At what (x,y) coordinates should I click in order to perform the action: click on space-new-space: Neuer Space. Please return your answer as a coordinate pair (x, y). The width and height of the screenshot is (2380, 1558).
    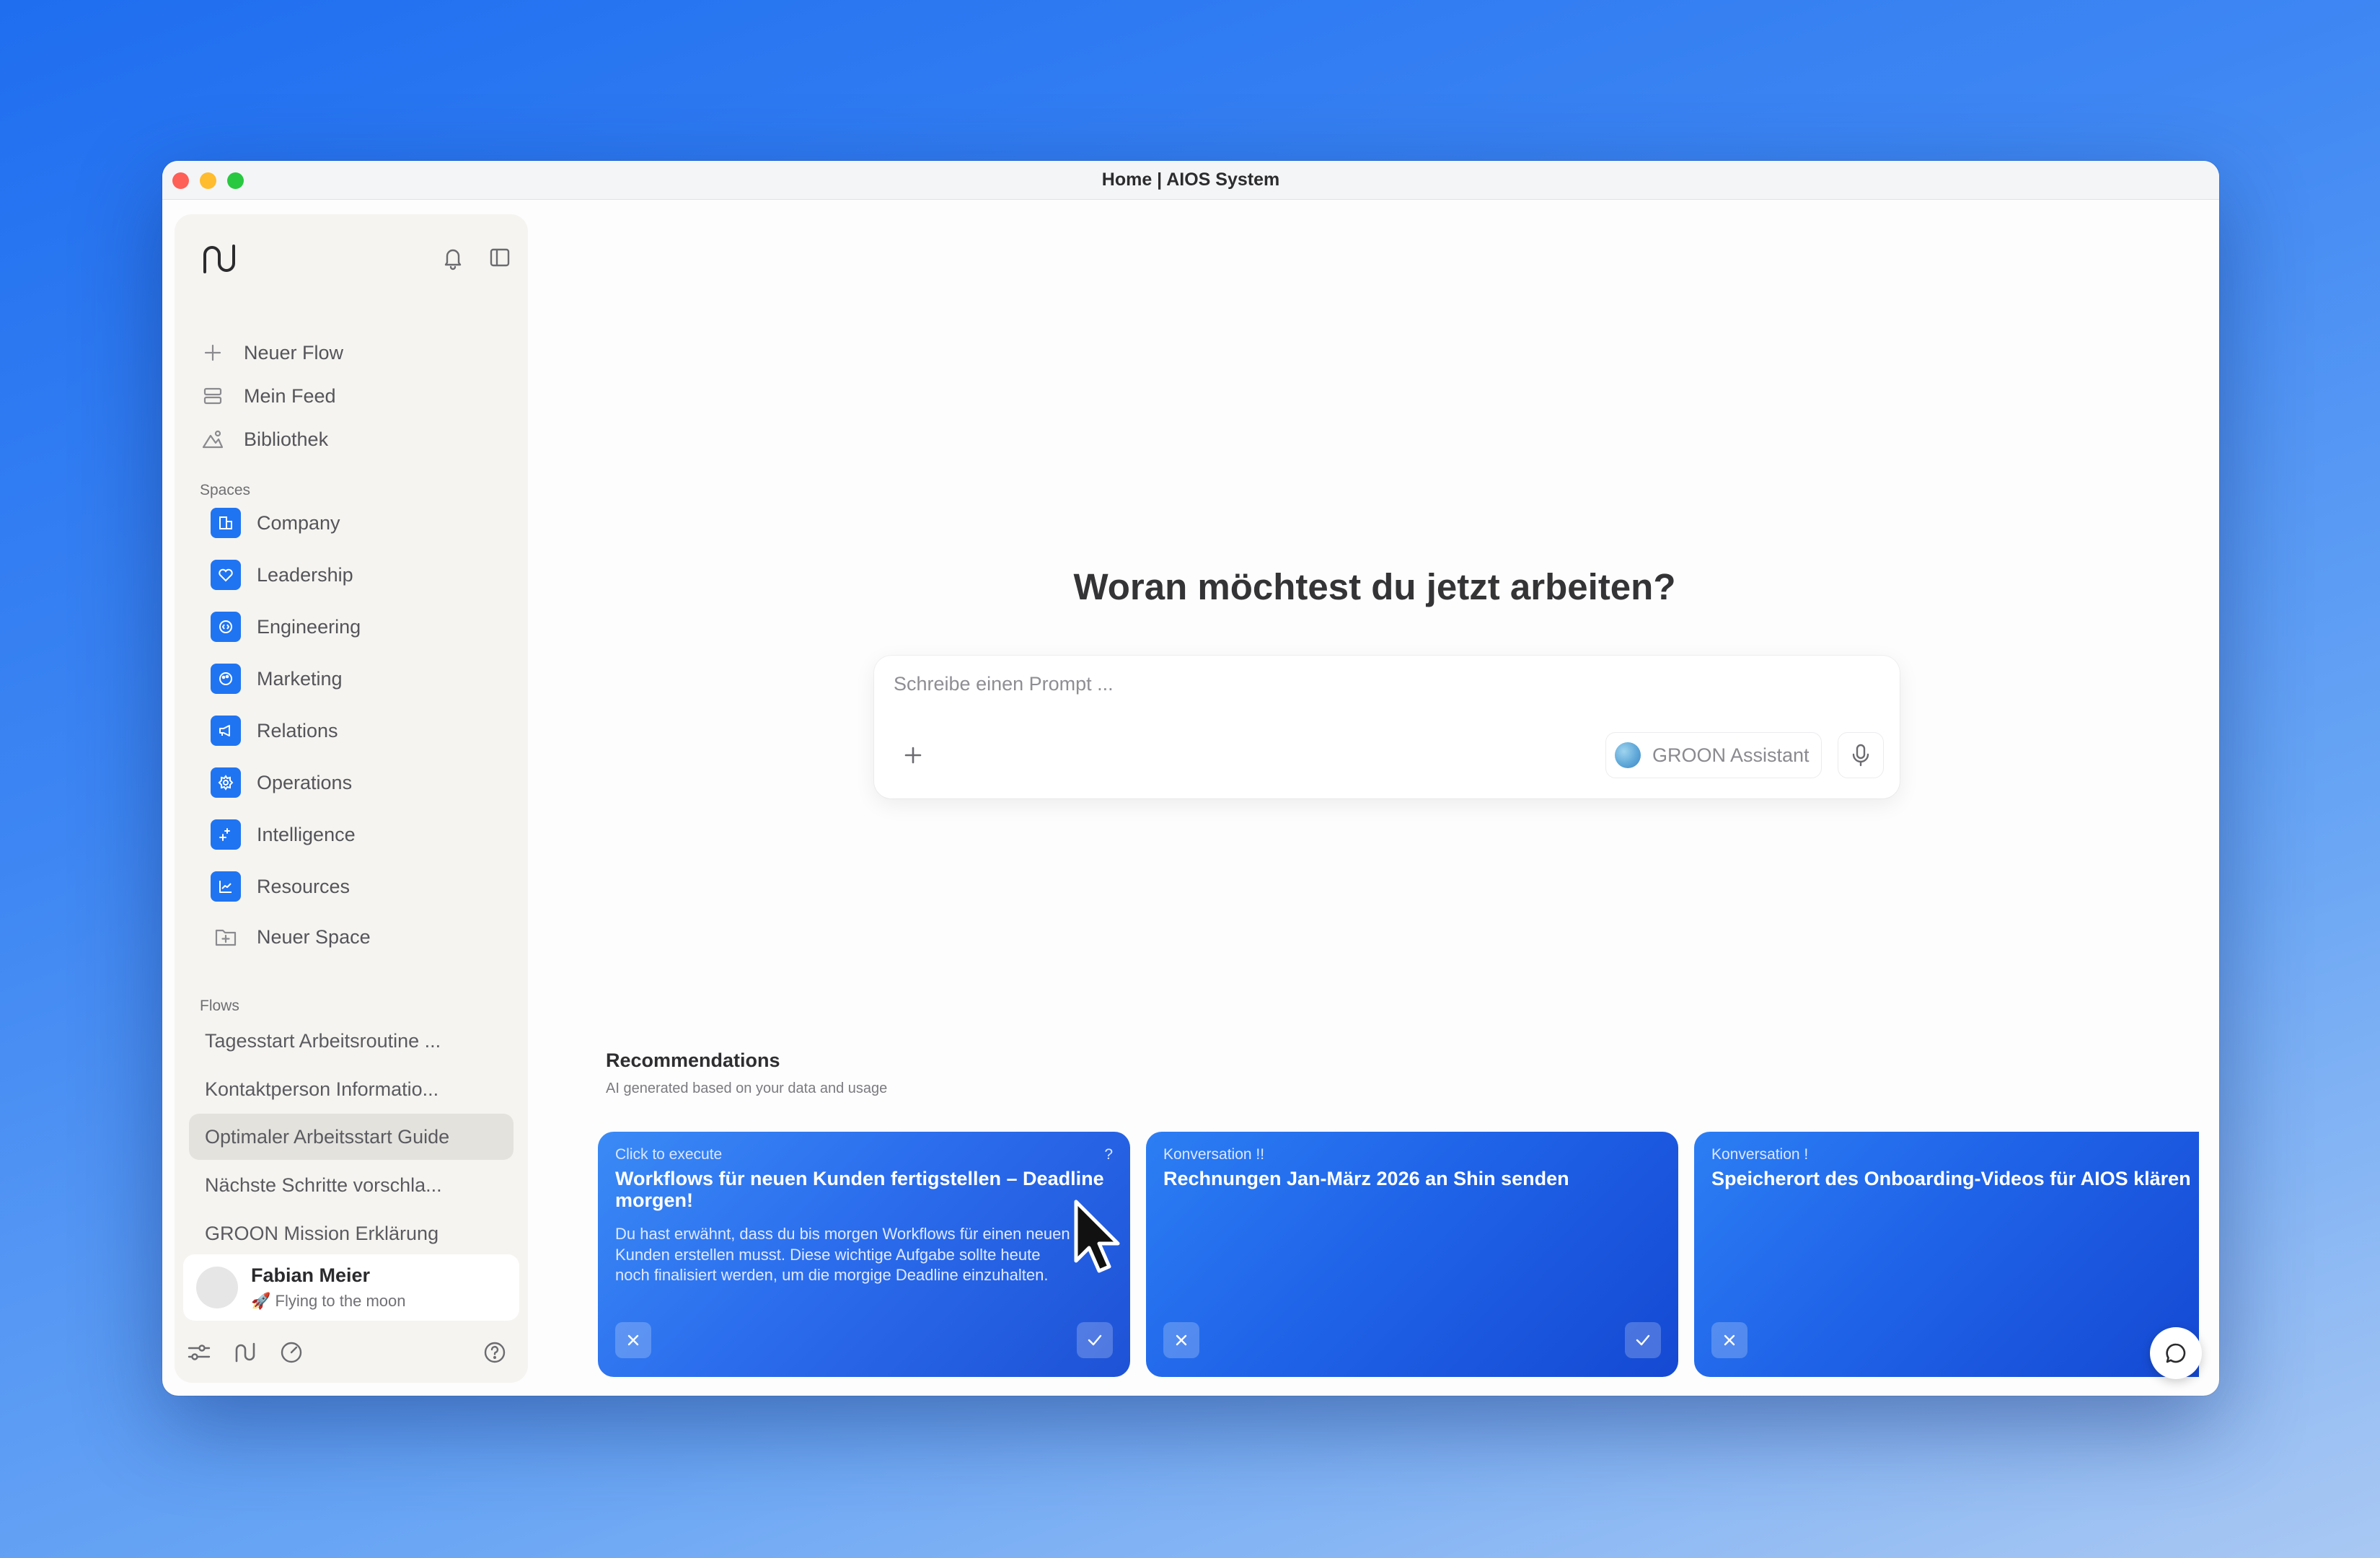
    Looking at the image, I should click on (351, 937).